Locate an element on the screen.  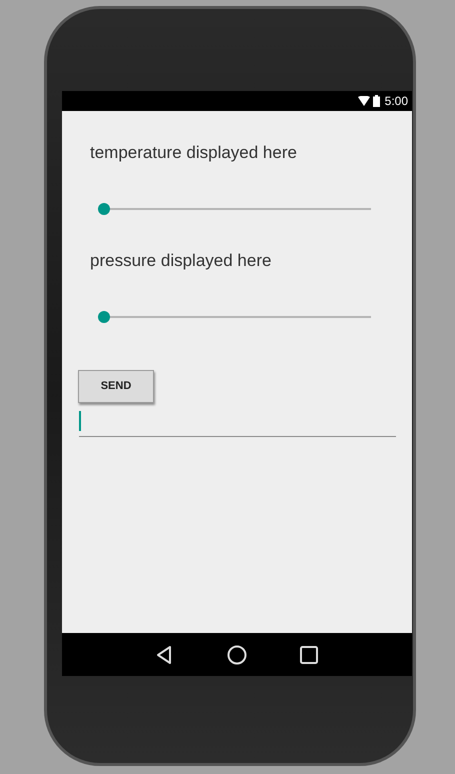
recents-icon is located at coordinates (309, 654).